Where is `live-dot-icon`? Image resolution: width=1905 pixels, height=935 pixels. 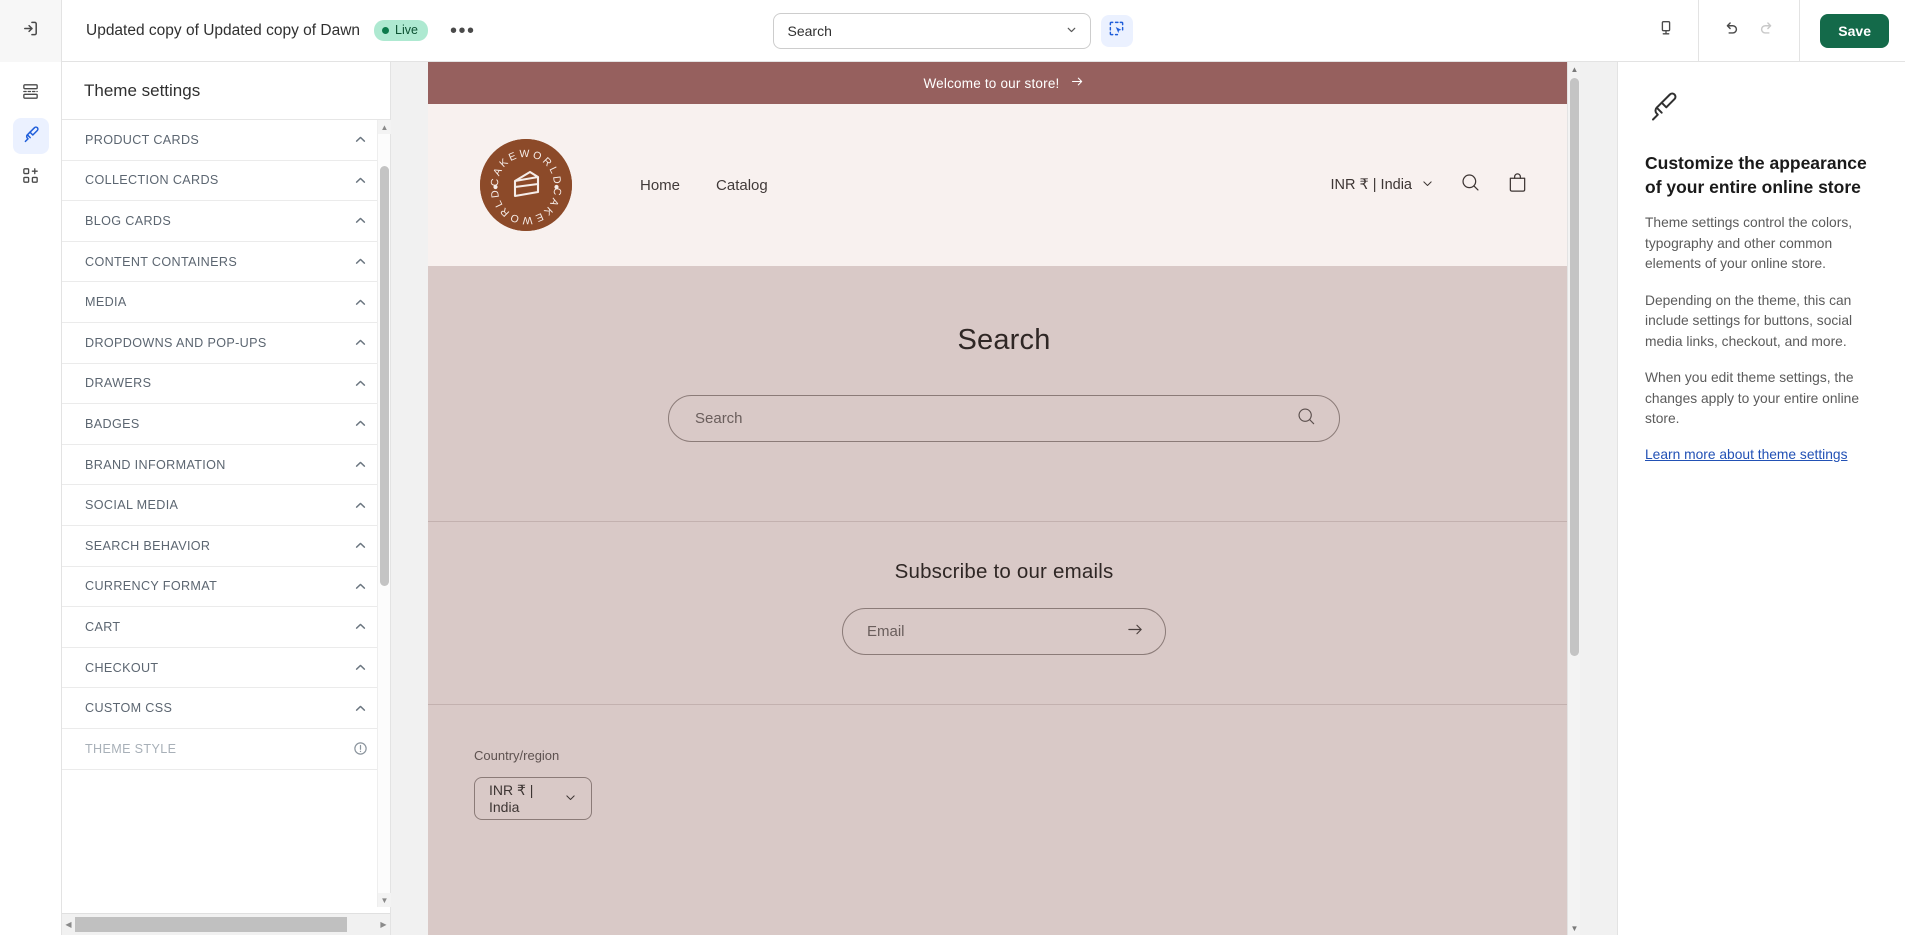 live-dot-icon is located at coordinates (386, 30).